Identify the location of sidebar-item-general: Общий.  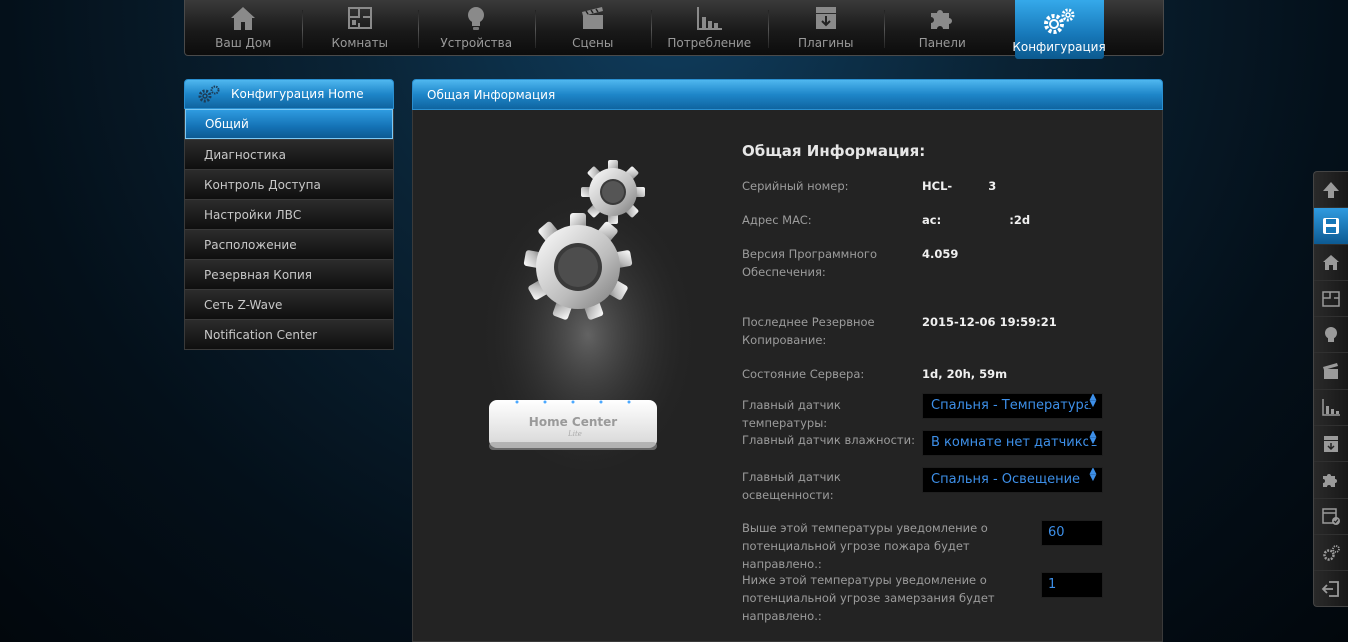
(289, 124).